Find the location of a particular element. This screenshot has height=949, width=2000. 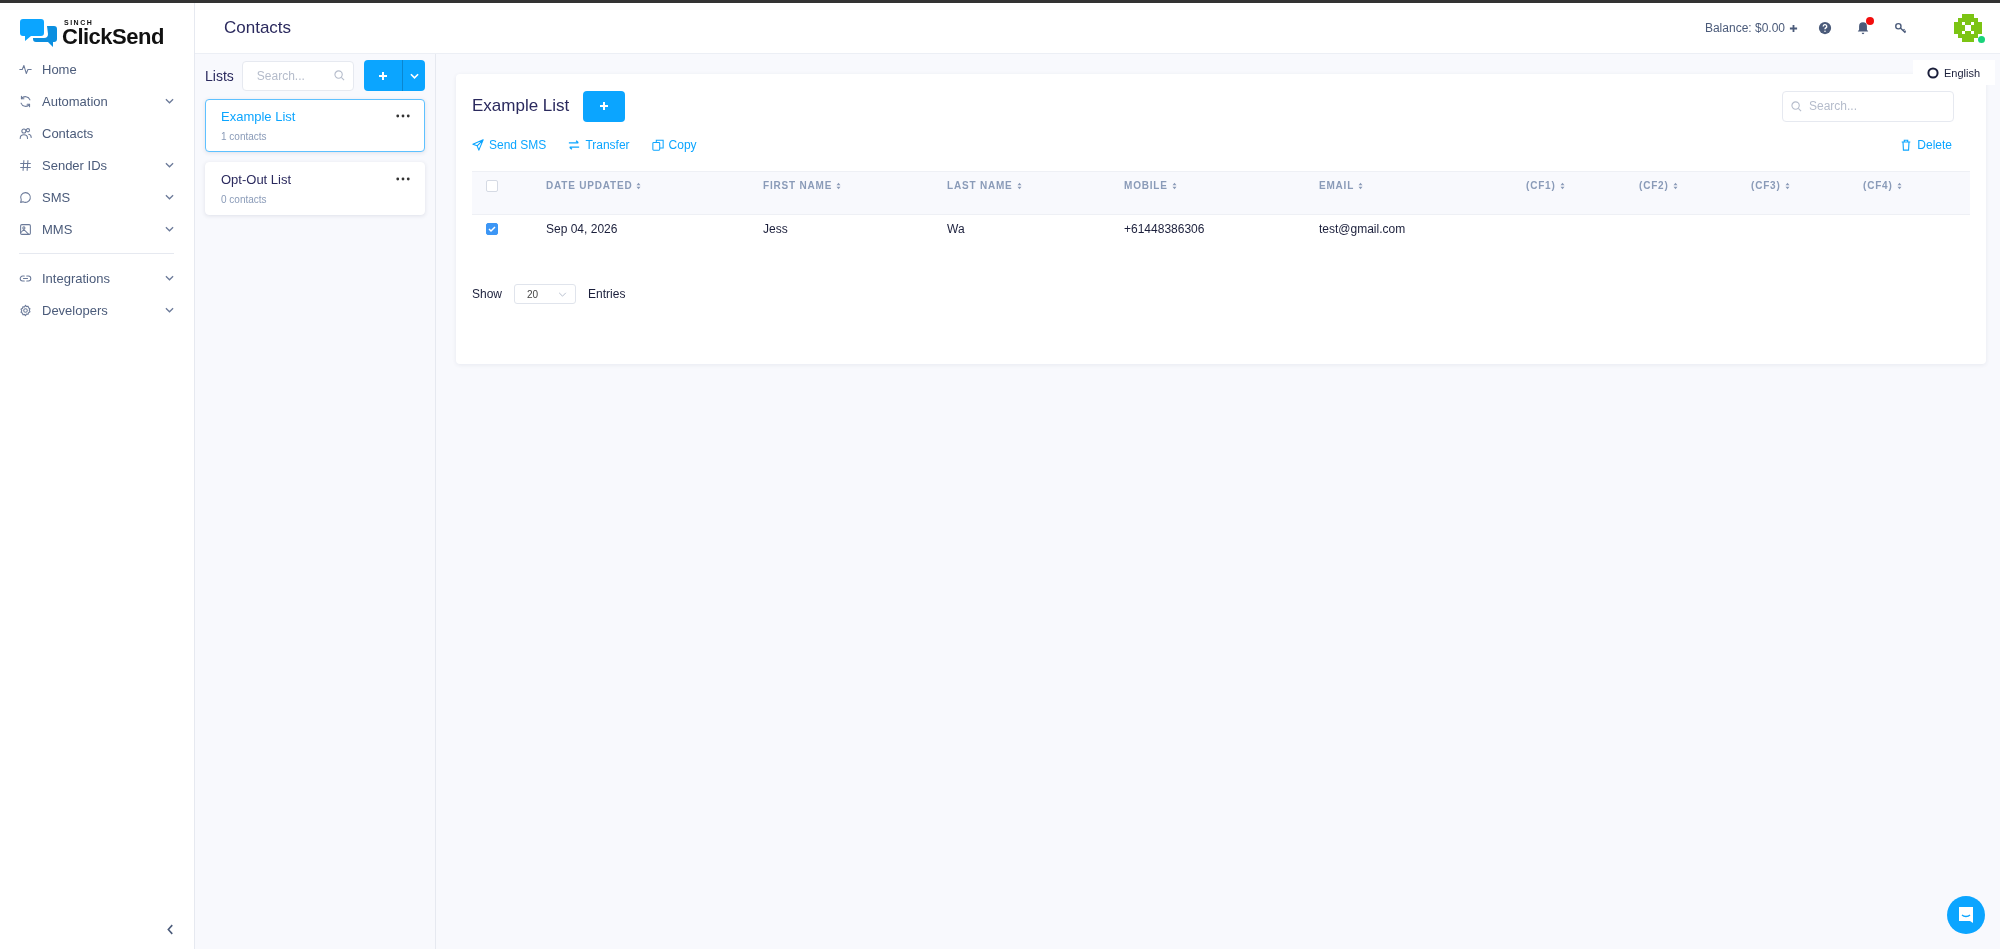

column-header: FIRST NAME is located at coordinates (798, 185).